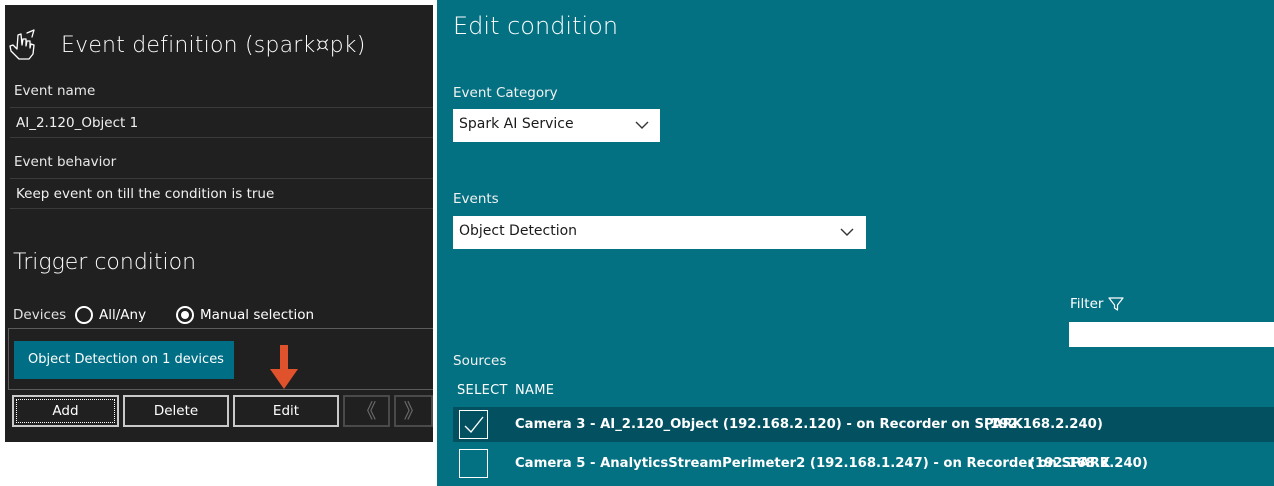  What do you see at coordinates (413, 411) in the screenshot?
I see `next-button: 》` at bounding box center [413, 411].